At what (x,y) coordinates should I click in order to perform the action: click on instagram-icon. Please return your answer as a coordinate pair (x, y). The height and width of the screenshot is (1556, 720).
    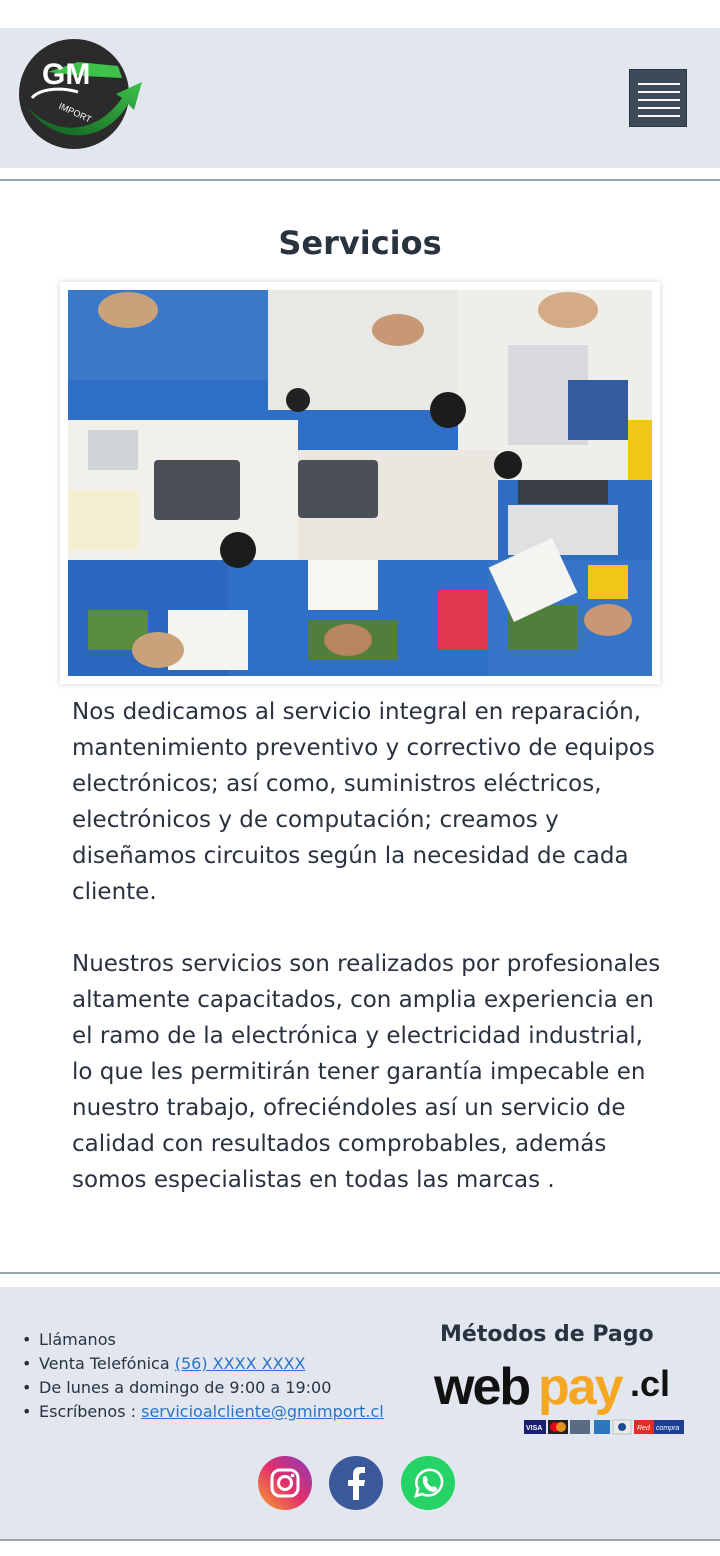
    Looking at the image, I should click on (285, 1483).